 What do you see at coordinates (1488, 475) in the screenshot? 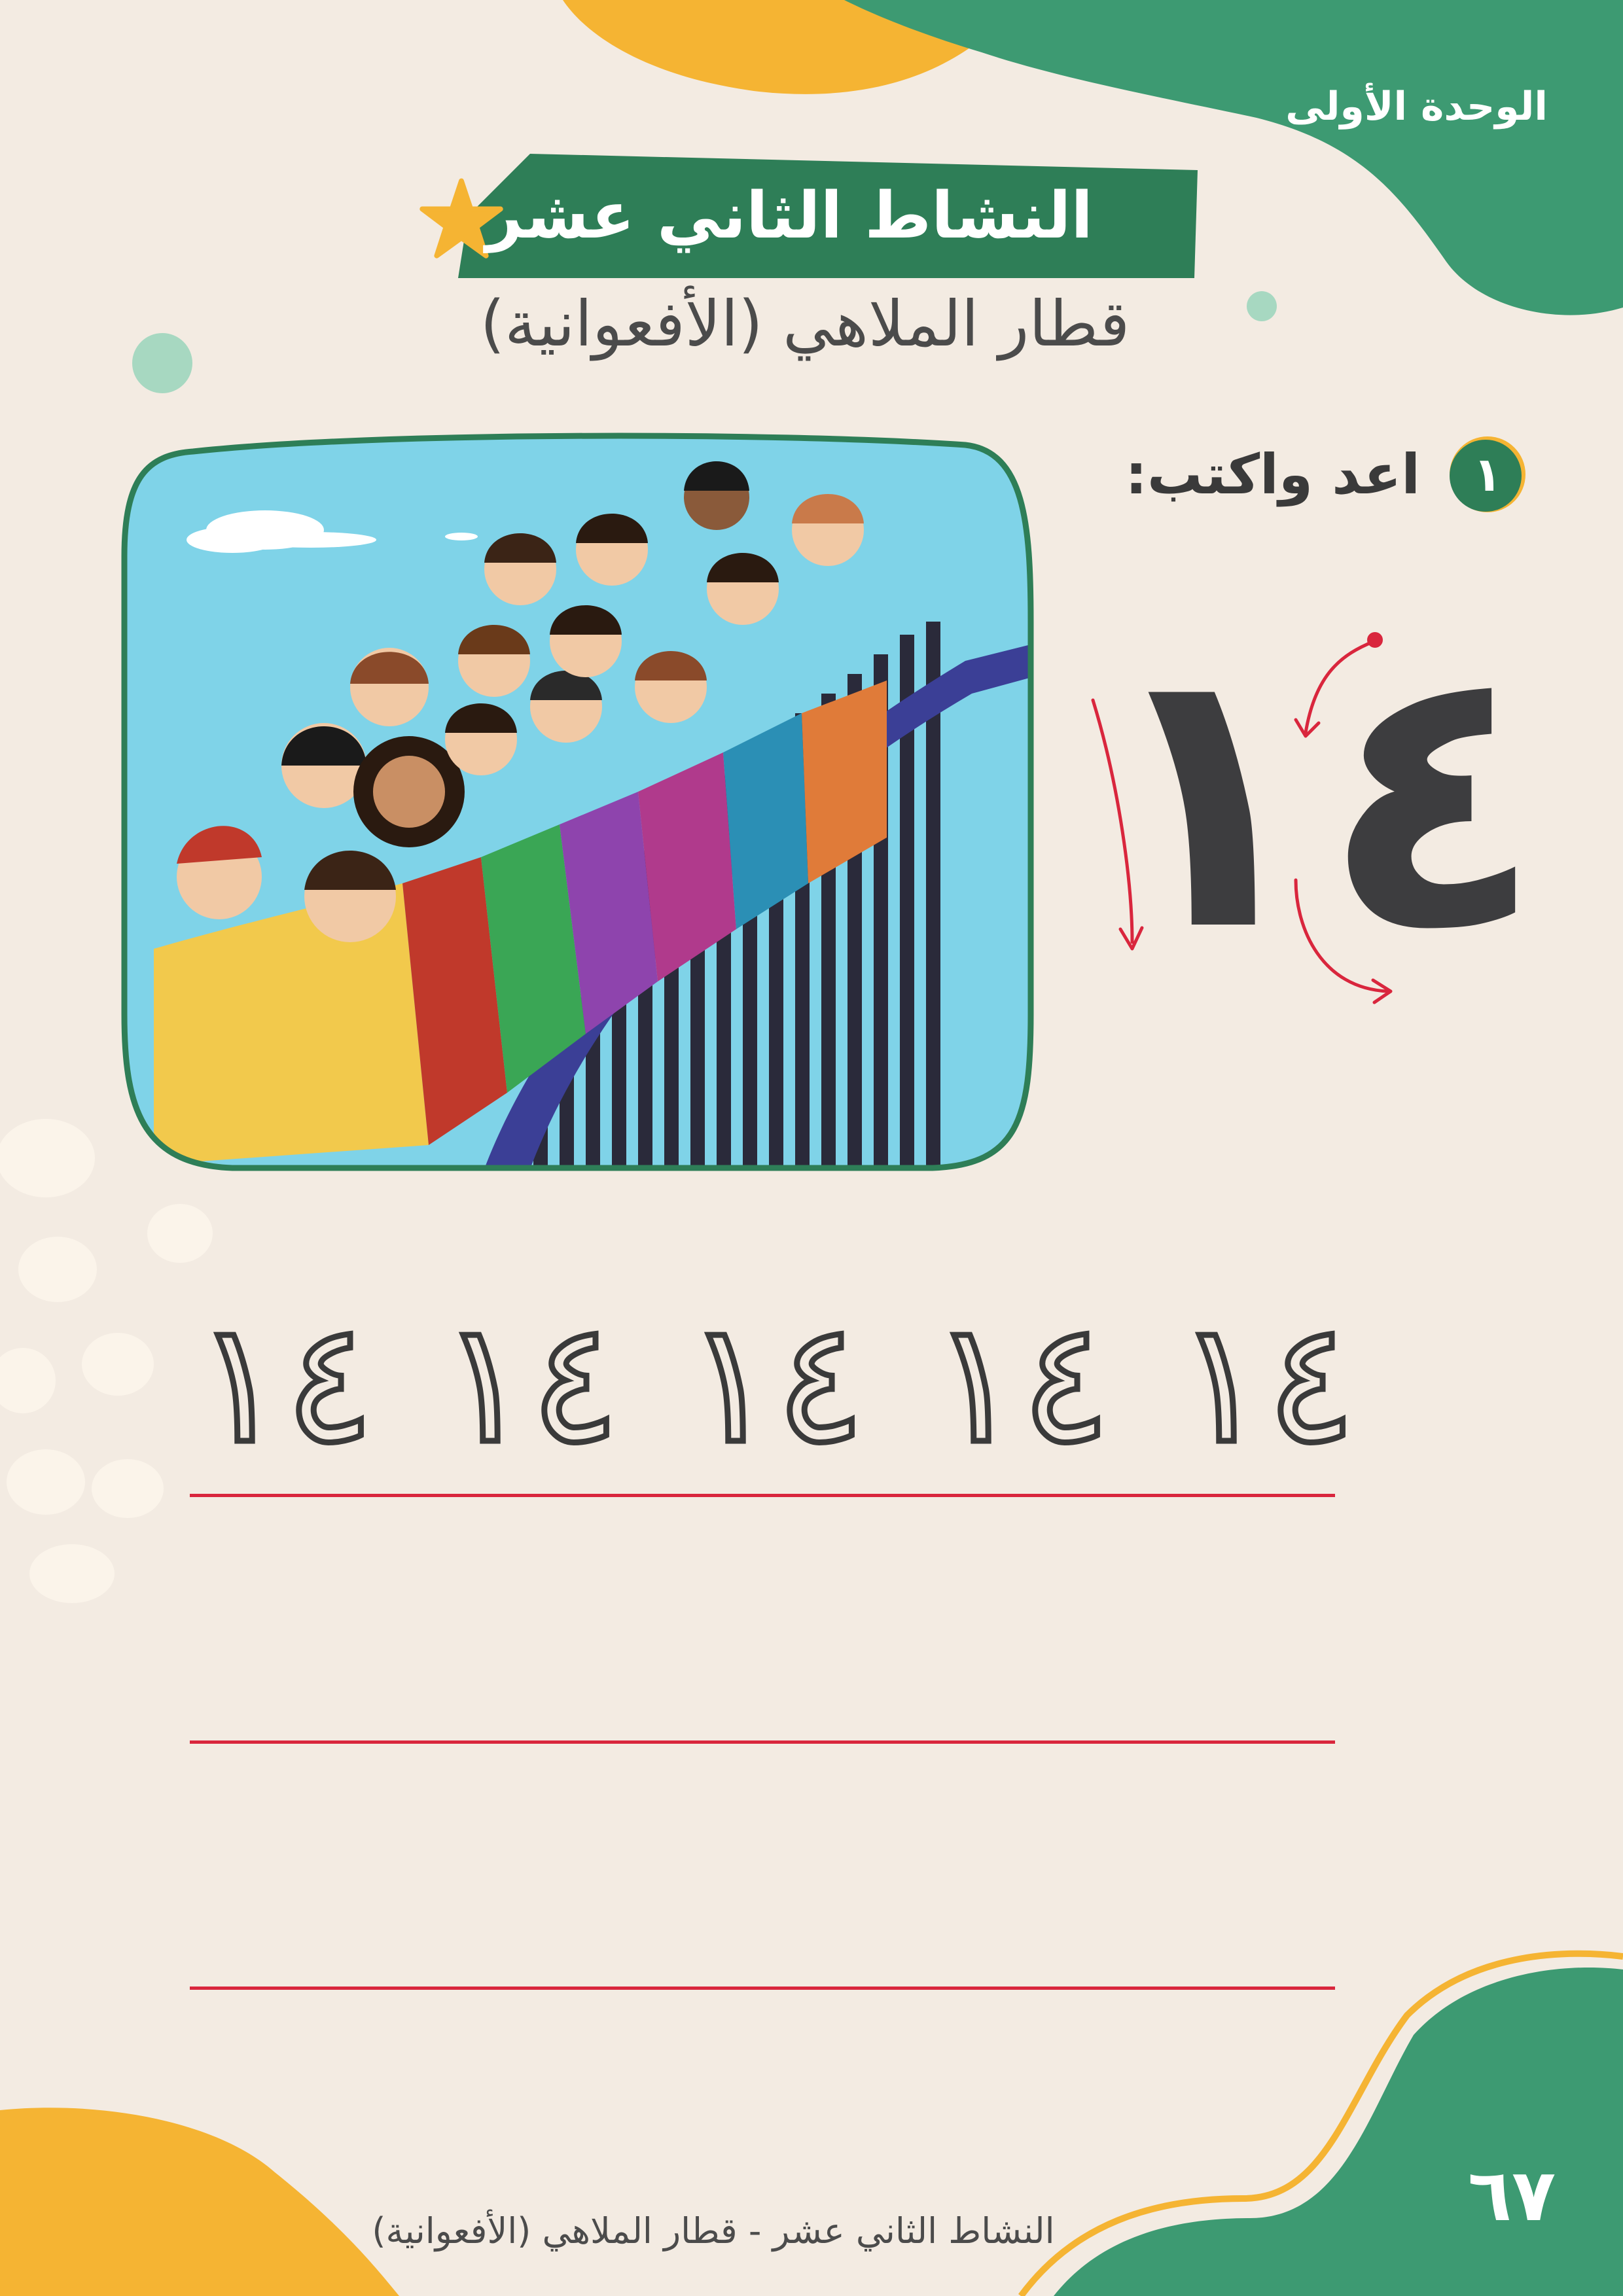
I see `question-number: ١` at bounding box center [1488, 475].